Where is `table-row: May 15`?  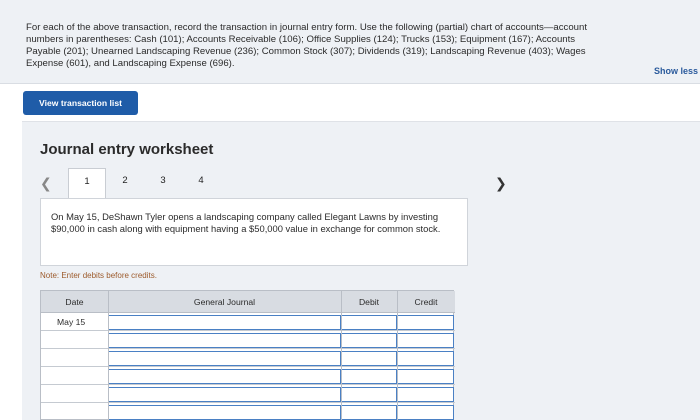 table-row: May 15 is located at coordinates (248, 322).